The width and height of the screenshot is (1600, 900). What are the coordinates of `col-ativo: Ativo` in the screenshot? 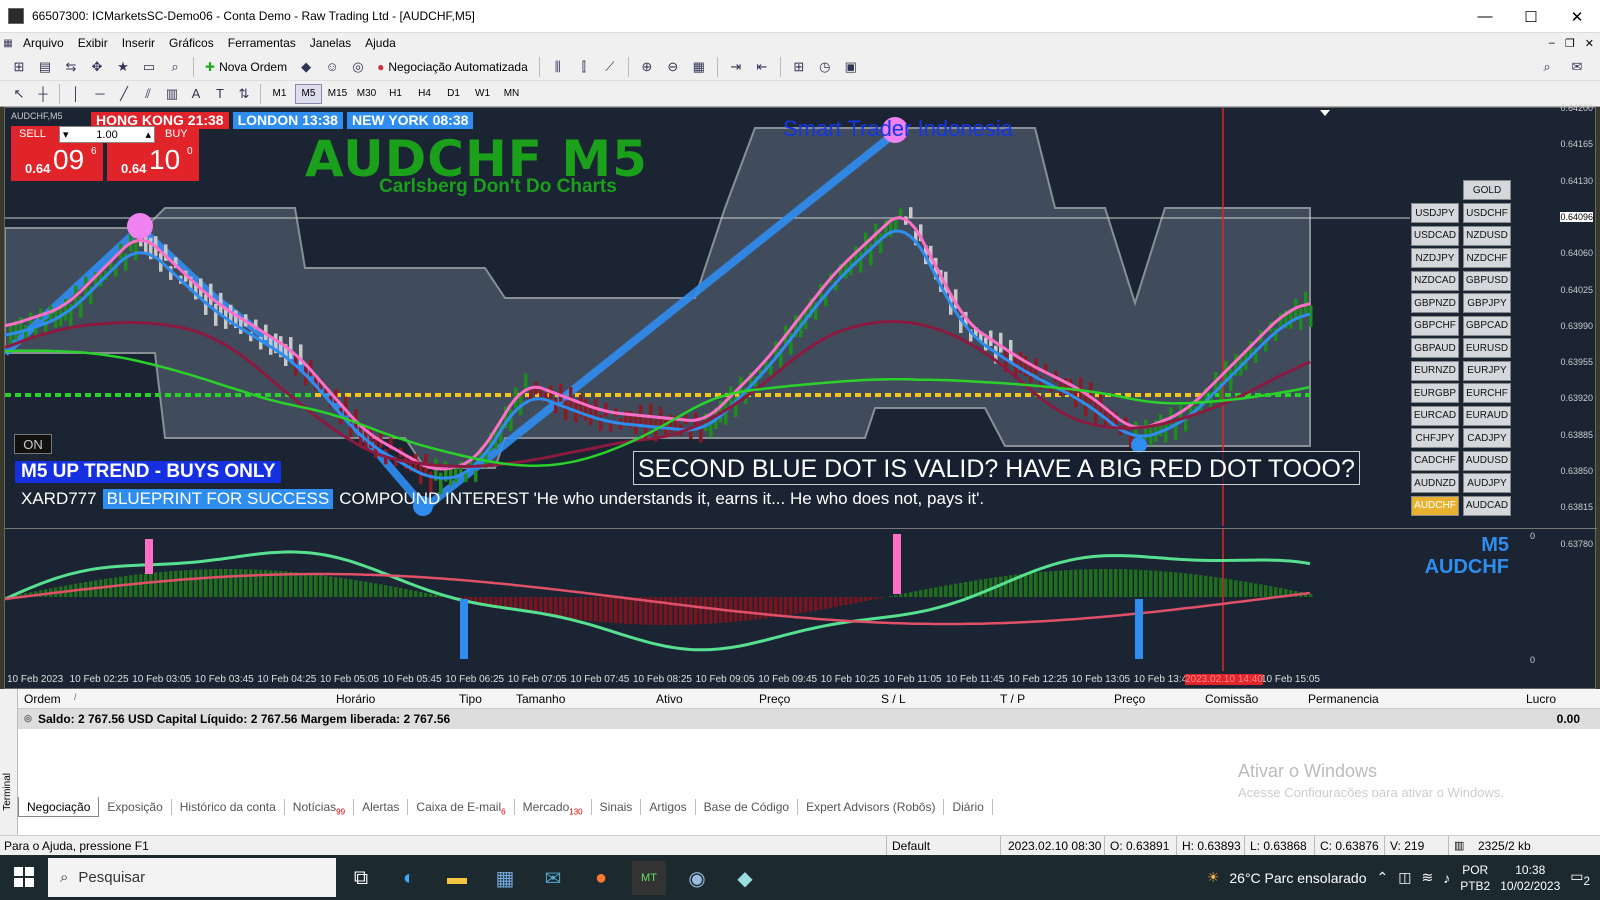 It's located at (669, 699).